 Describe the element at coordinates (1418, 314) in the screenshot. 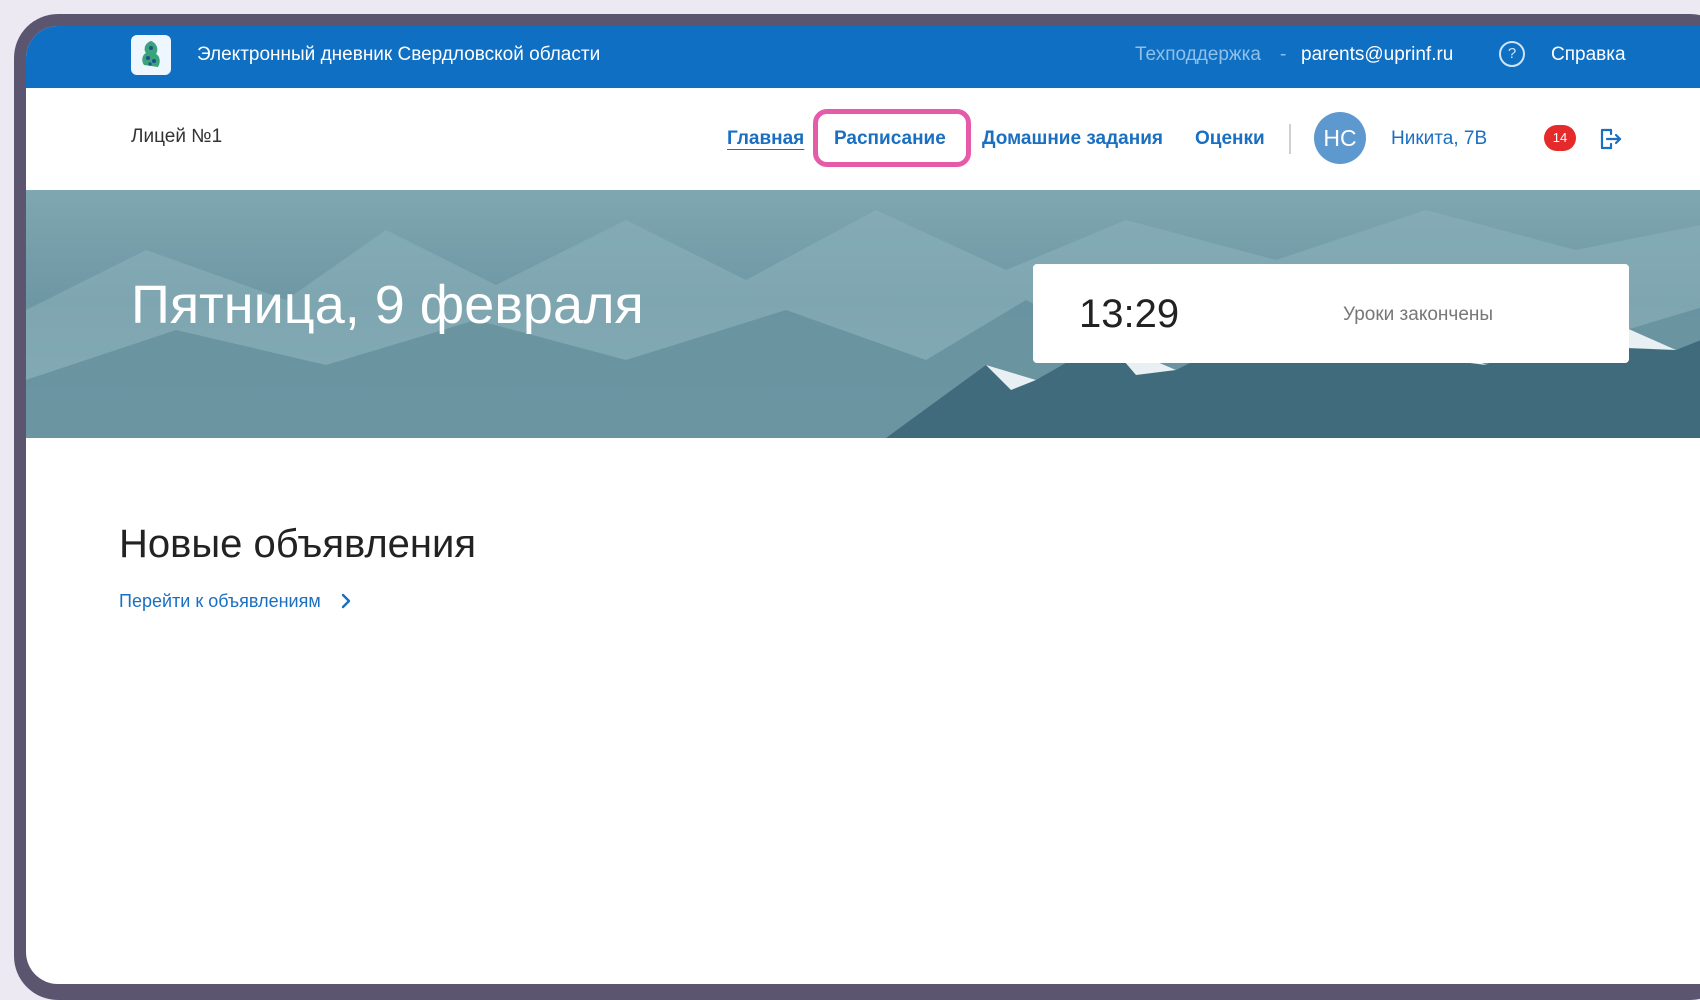

I see `lessons-status: Уроки закончены` at that location.